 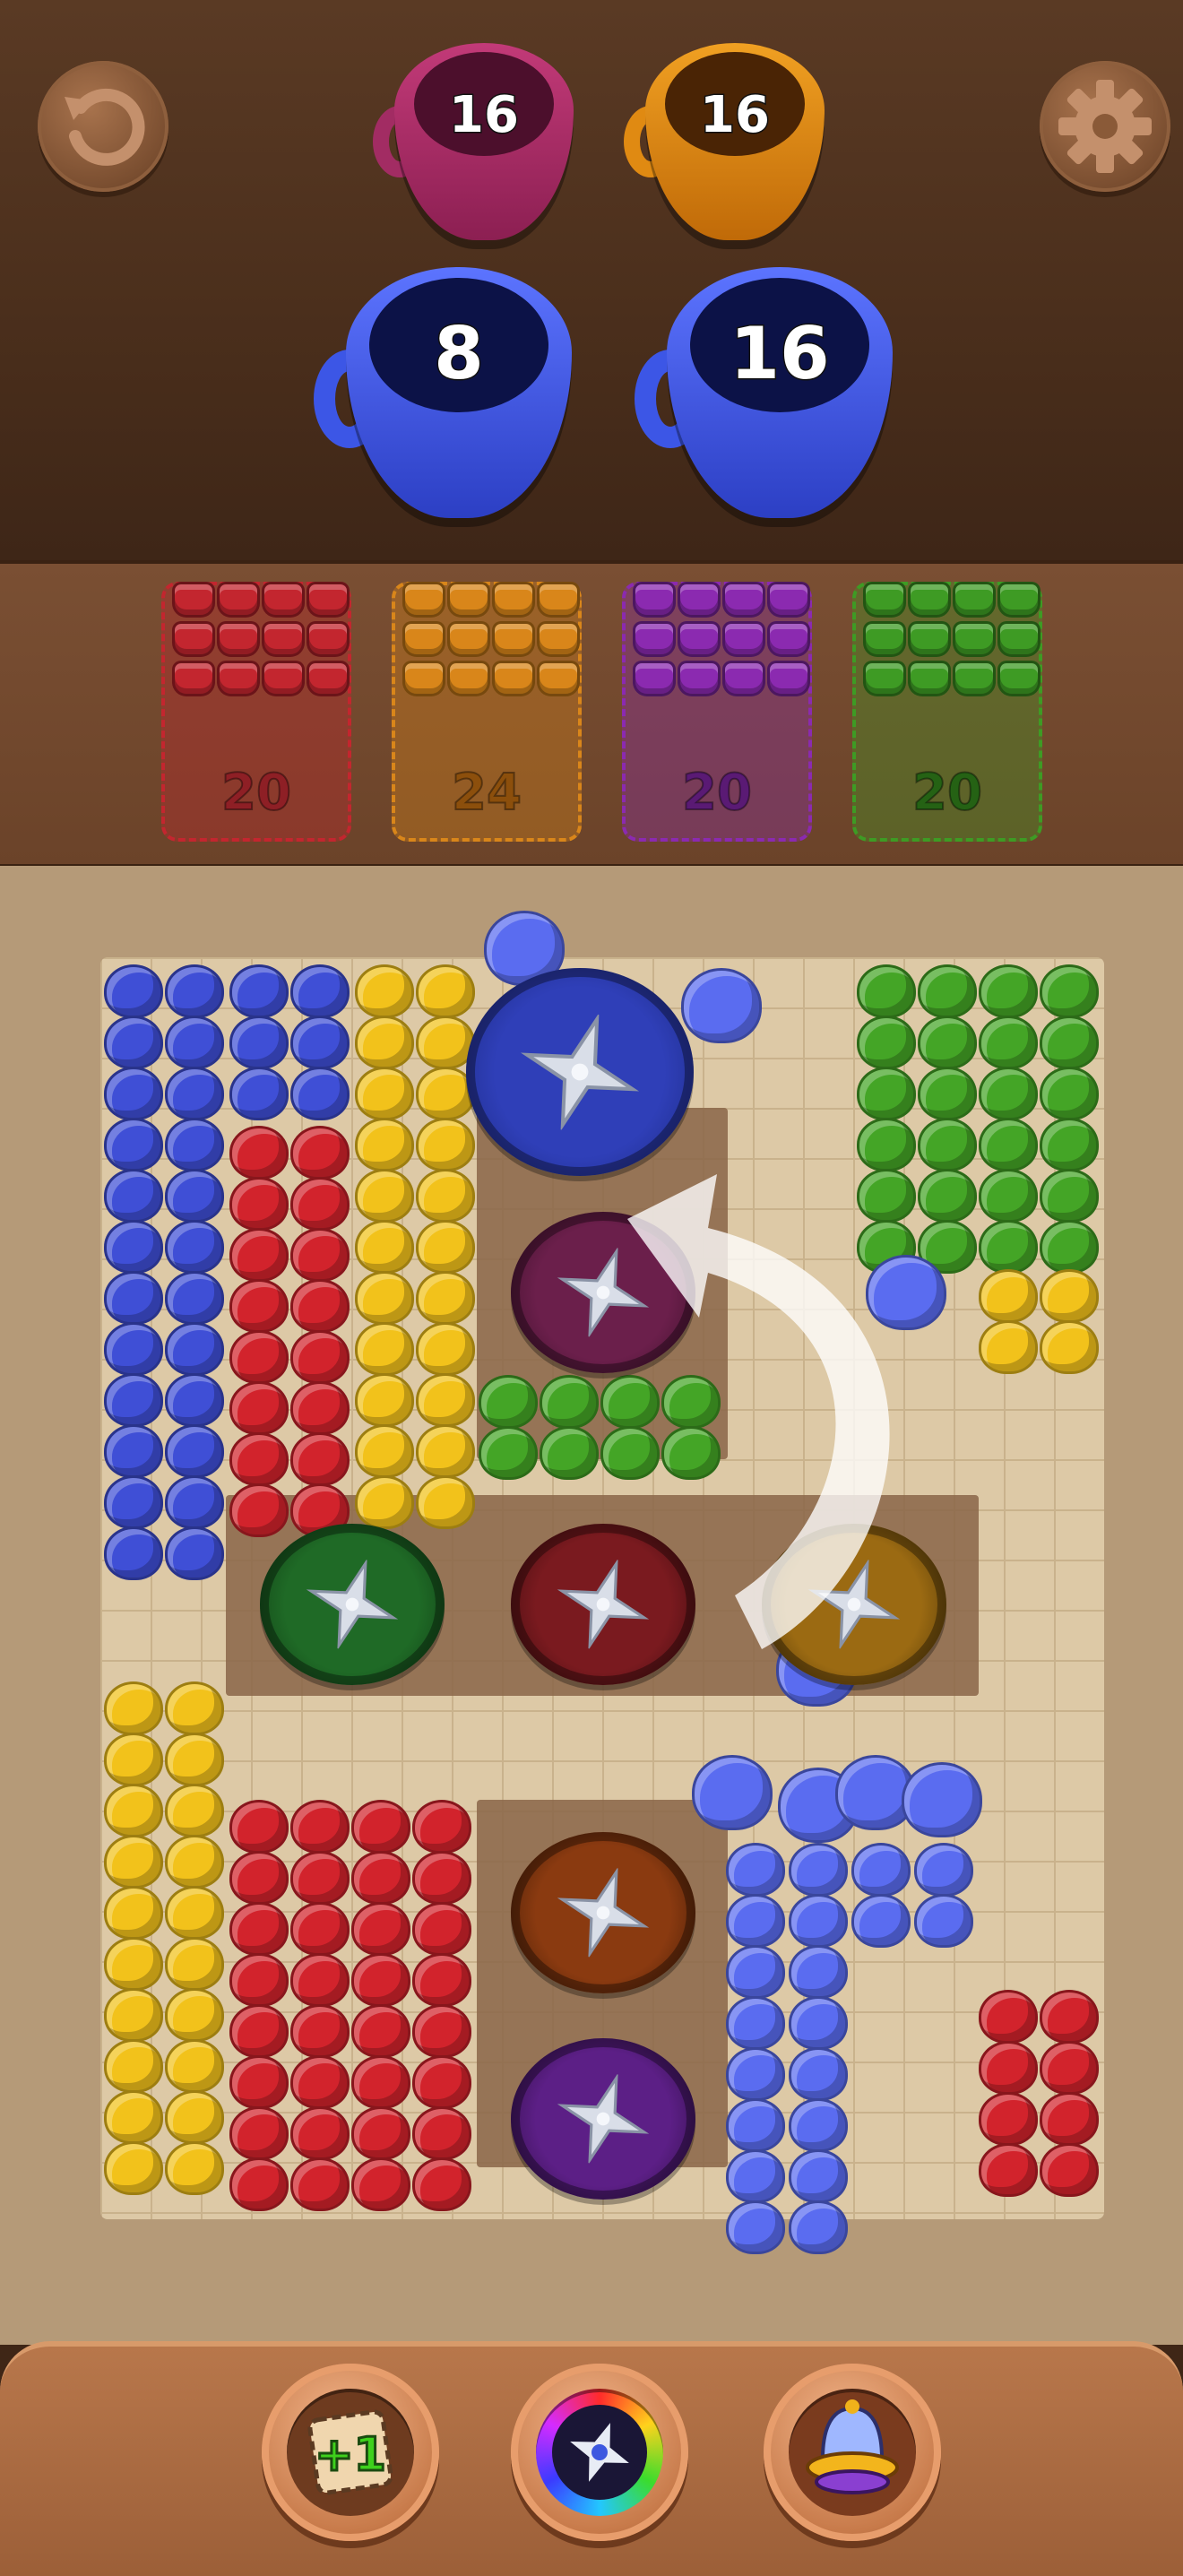 What do you see at coordinates (764, 392) in the screenshot?
I see `cup-blue-right: 16` at bounding box center [764, 392].